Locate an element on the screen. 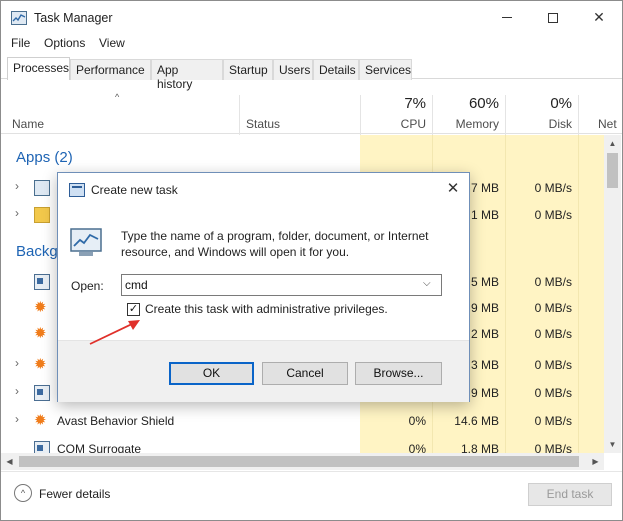 The image size is (623, 521). admin-privileges-checkbox: ✓ is located at coordinates (133, 309).